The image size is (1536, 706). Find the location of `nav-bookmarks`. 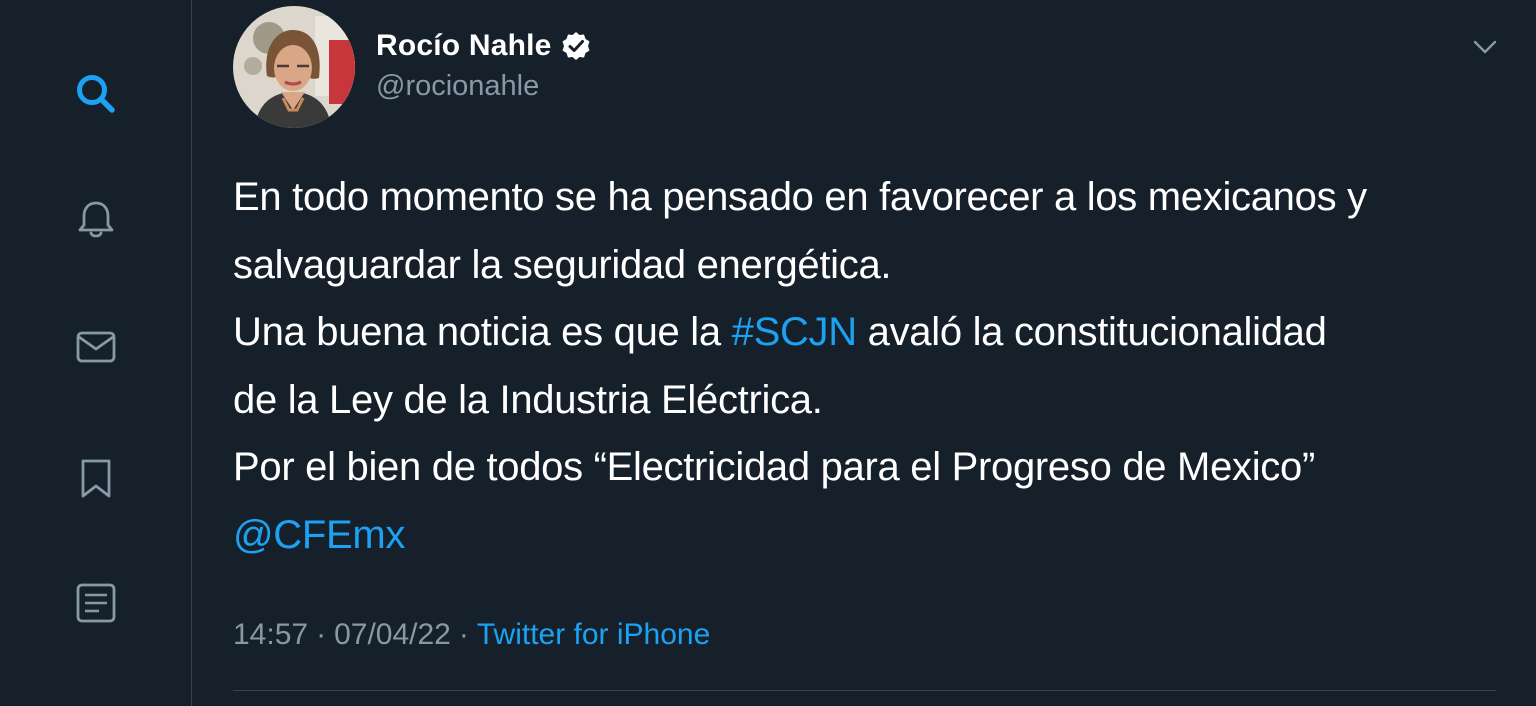

nav-bookmarks is located at coordinates (96, 478).